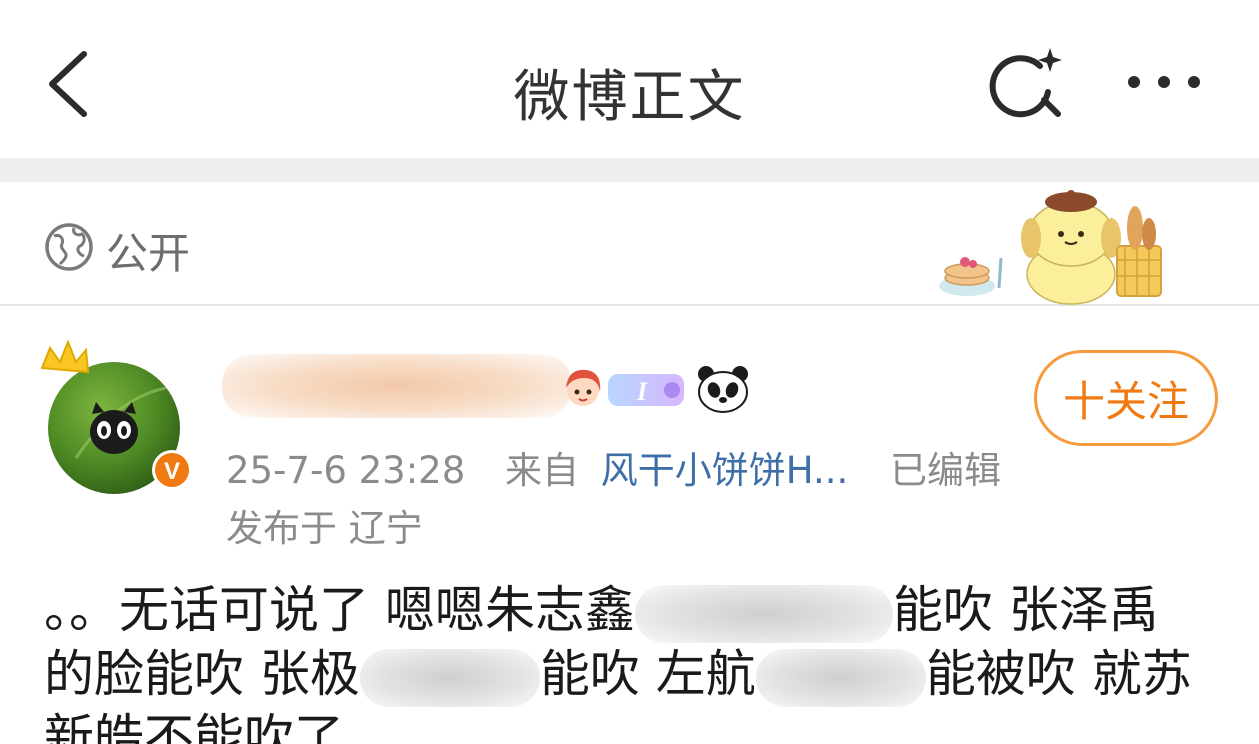  I want to click on verified-badge: V, so click(172, 471).